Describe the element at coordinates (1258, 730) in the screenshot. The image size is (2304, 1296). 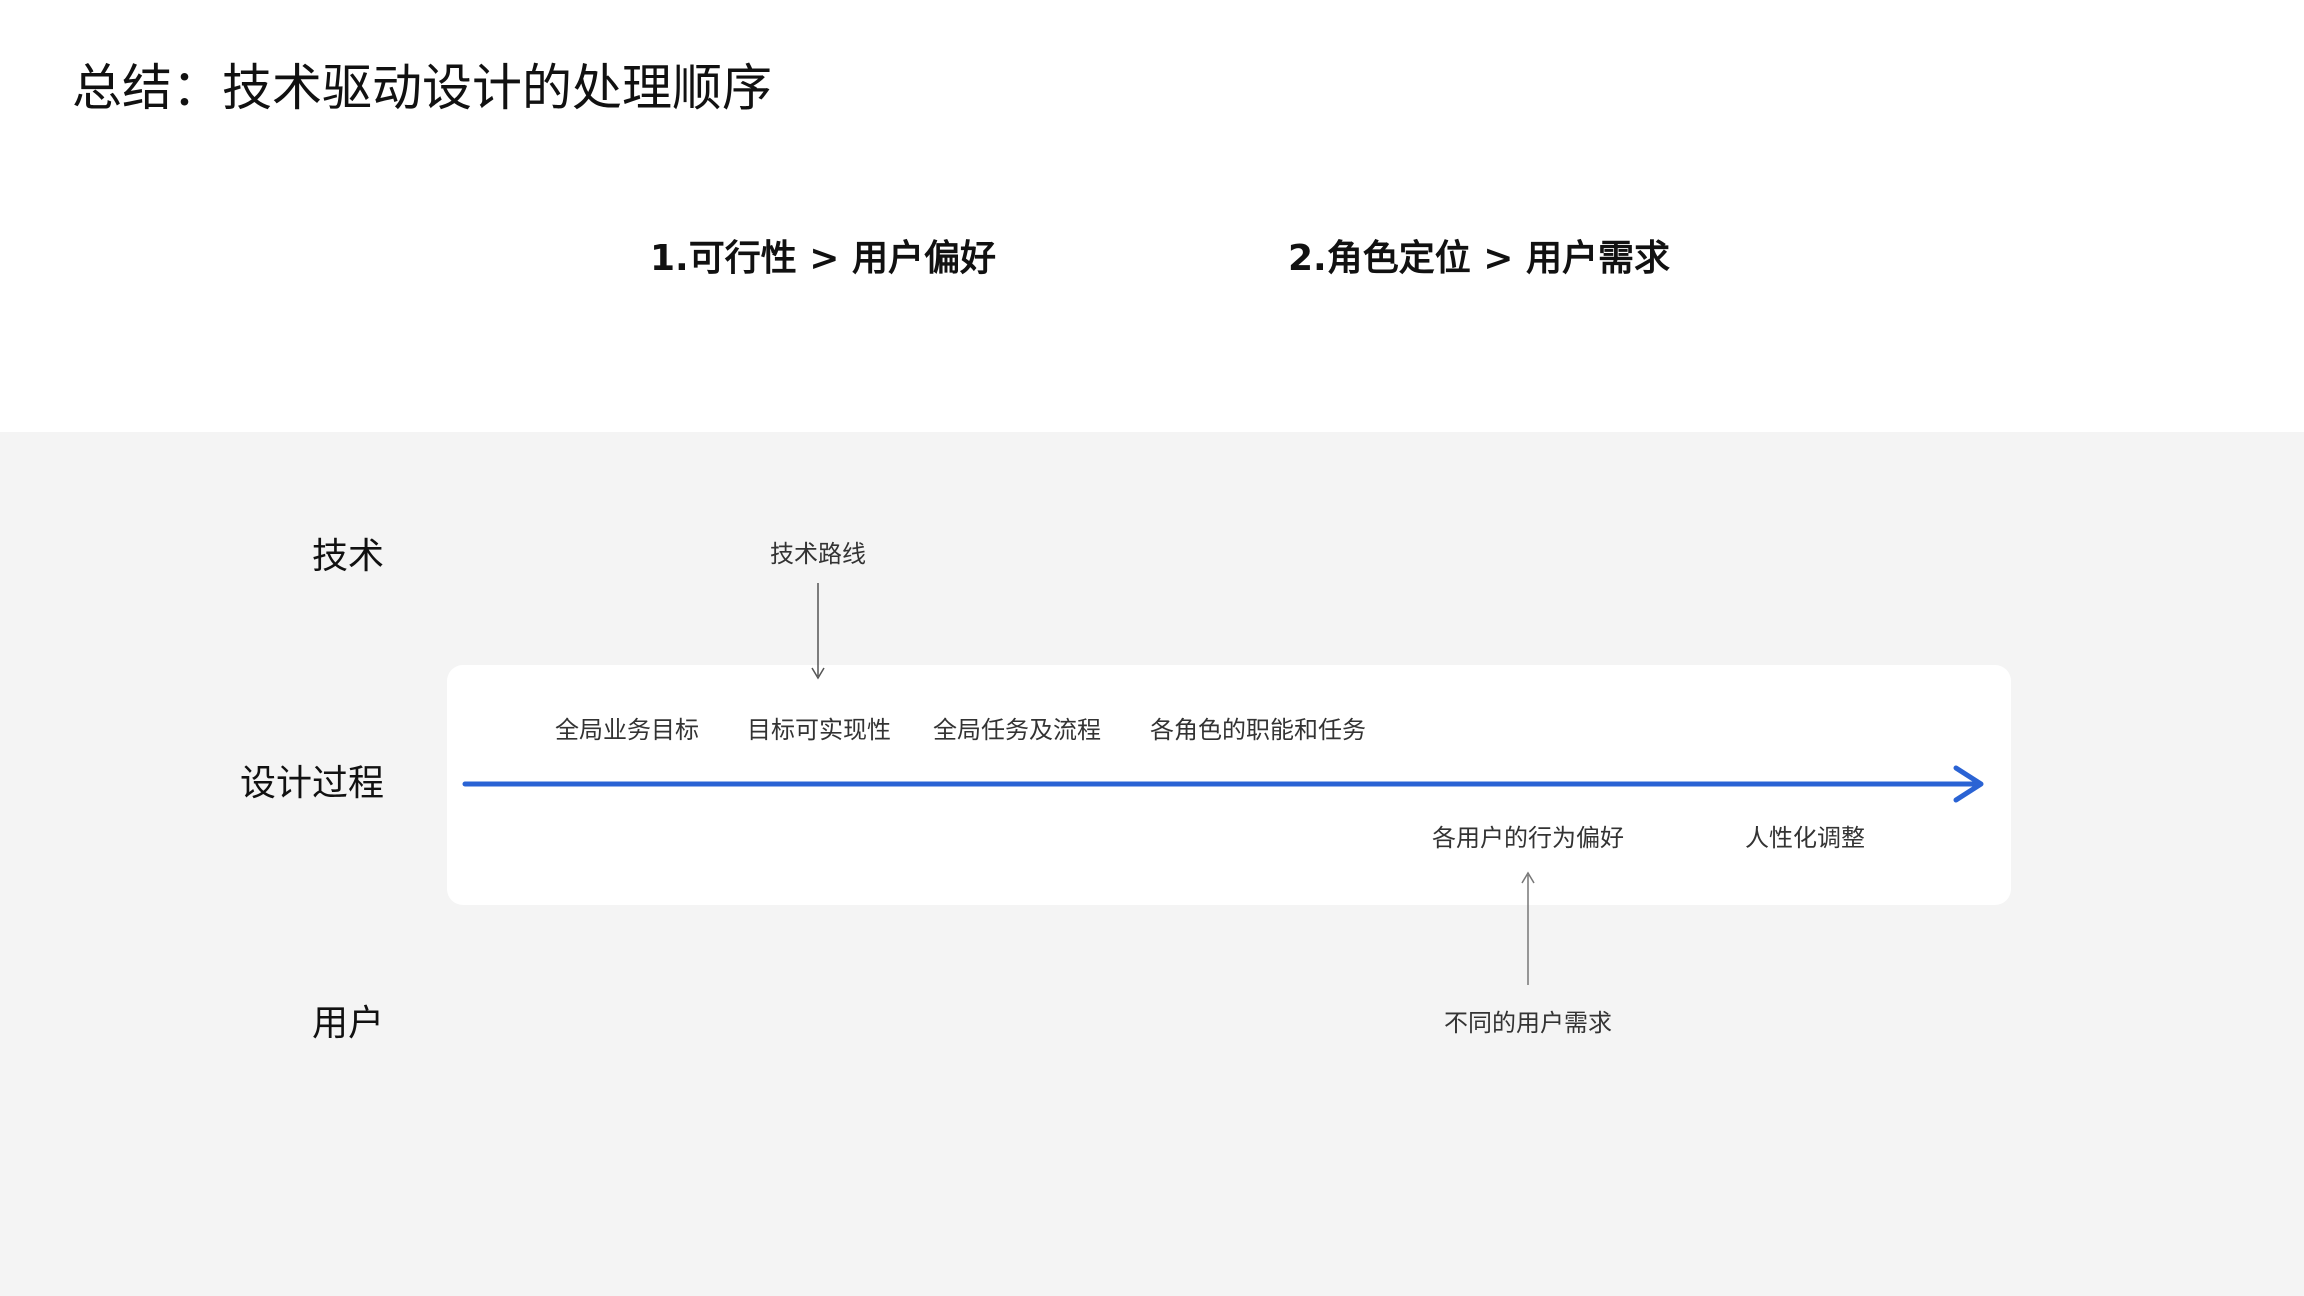
I see `step-role-duties: 各角色的职能和任务` at that location.